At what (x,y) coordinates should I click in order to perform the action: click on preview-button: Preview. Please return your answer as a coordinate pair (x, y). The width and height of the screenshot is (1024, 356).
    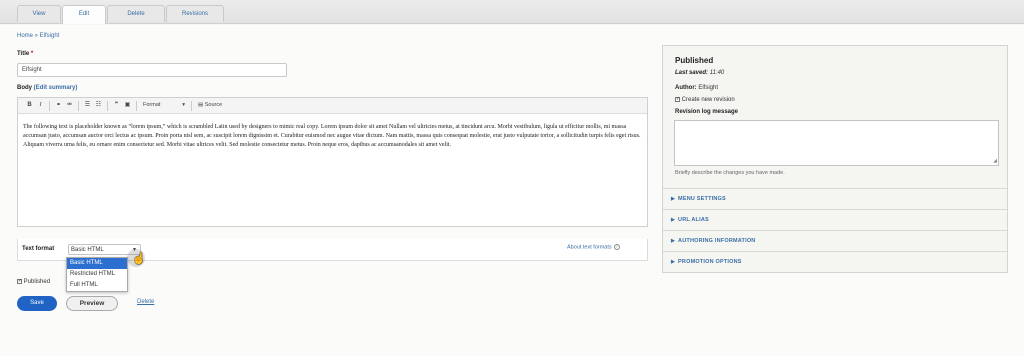
    Looking at the image, I should click on (92, 303).